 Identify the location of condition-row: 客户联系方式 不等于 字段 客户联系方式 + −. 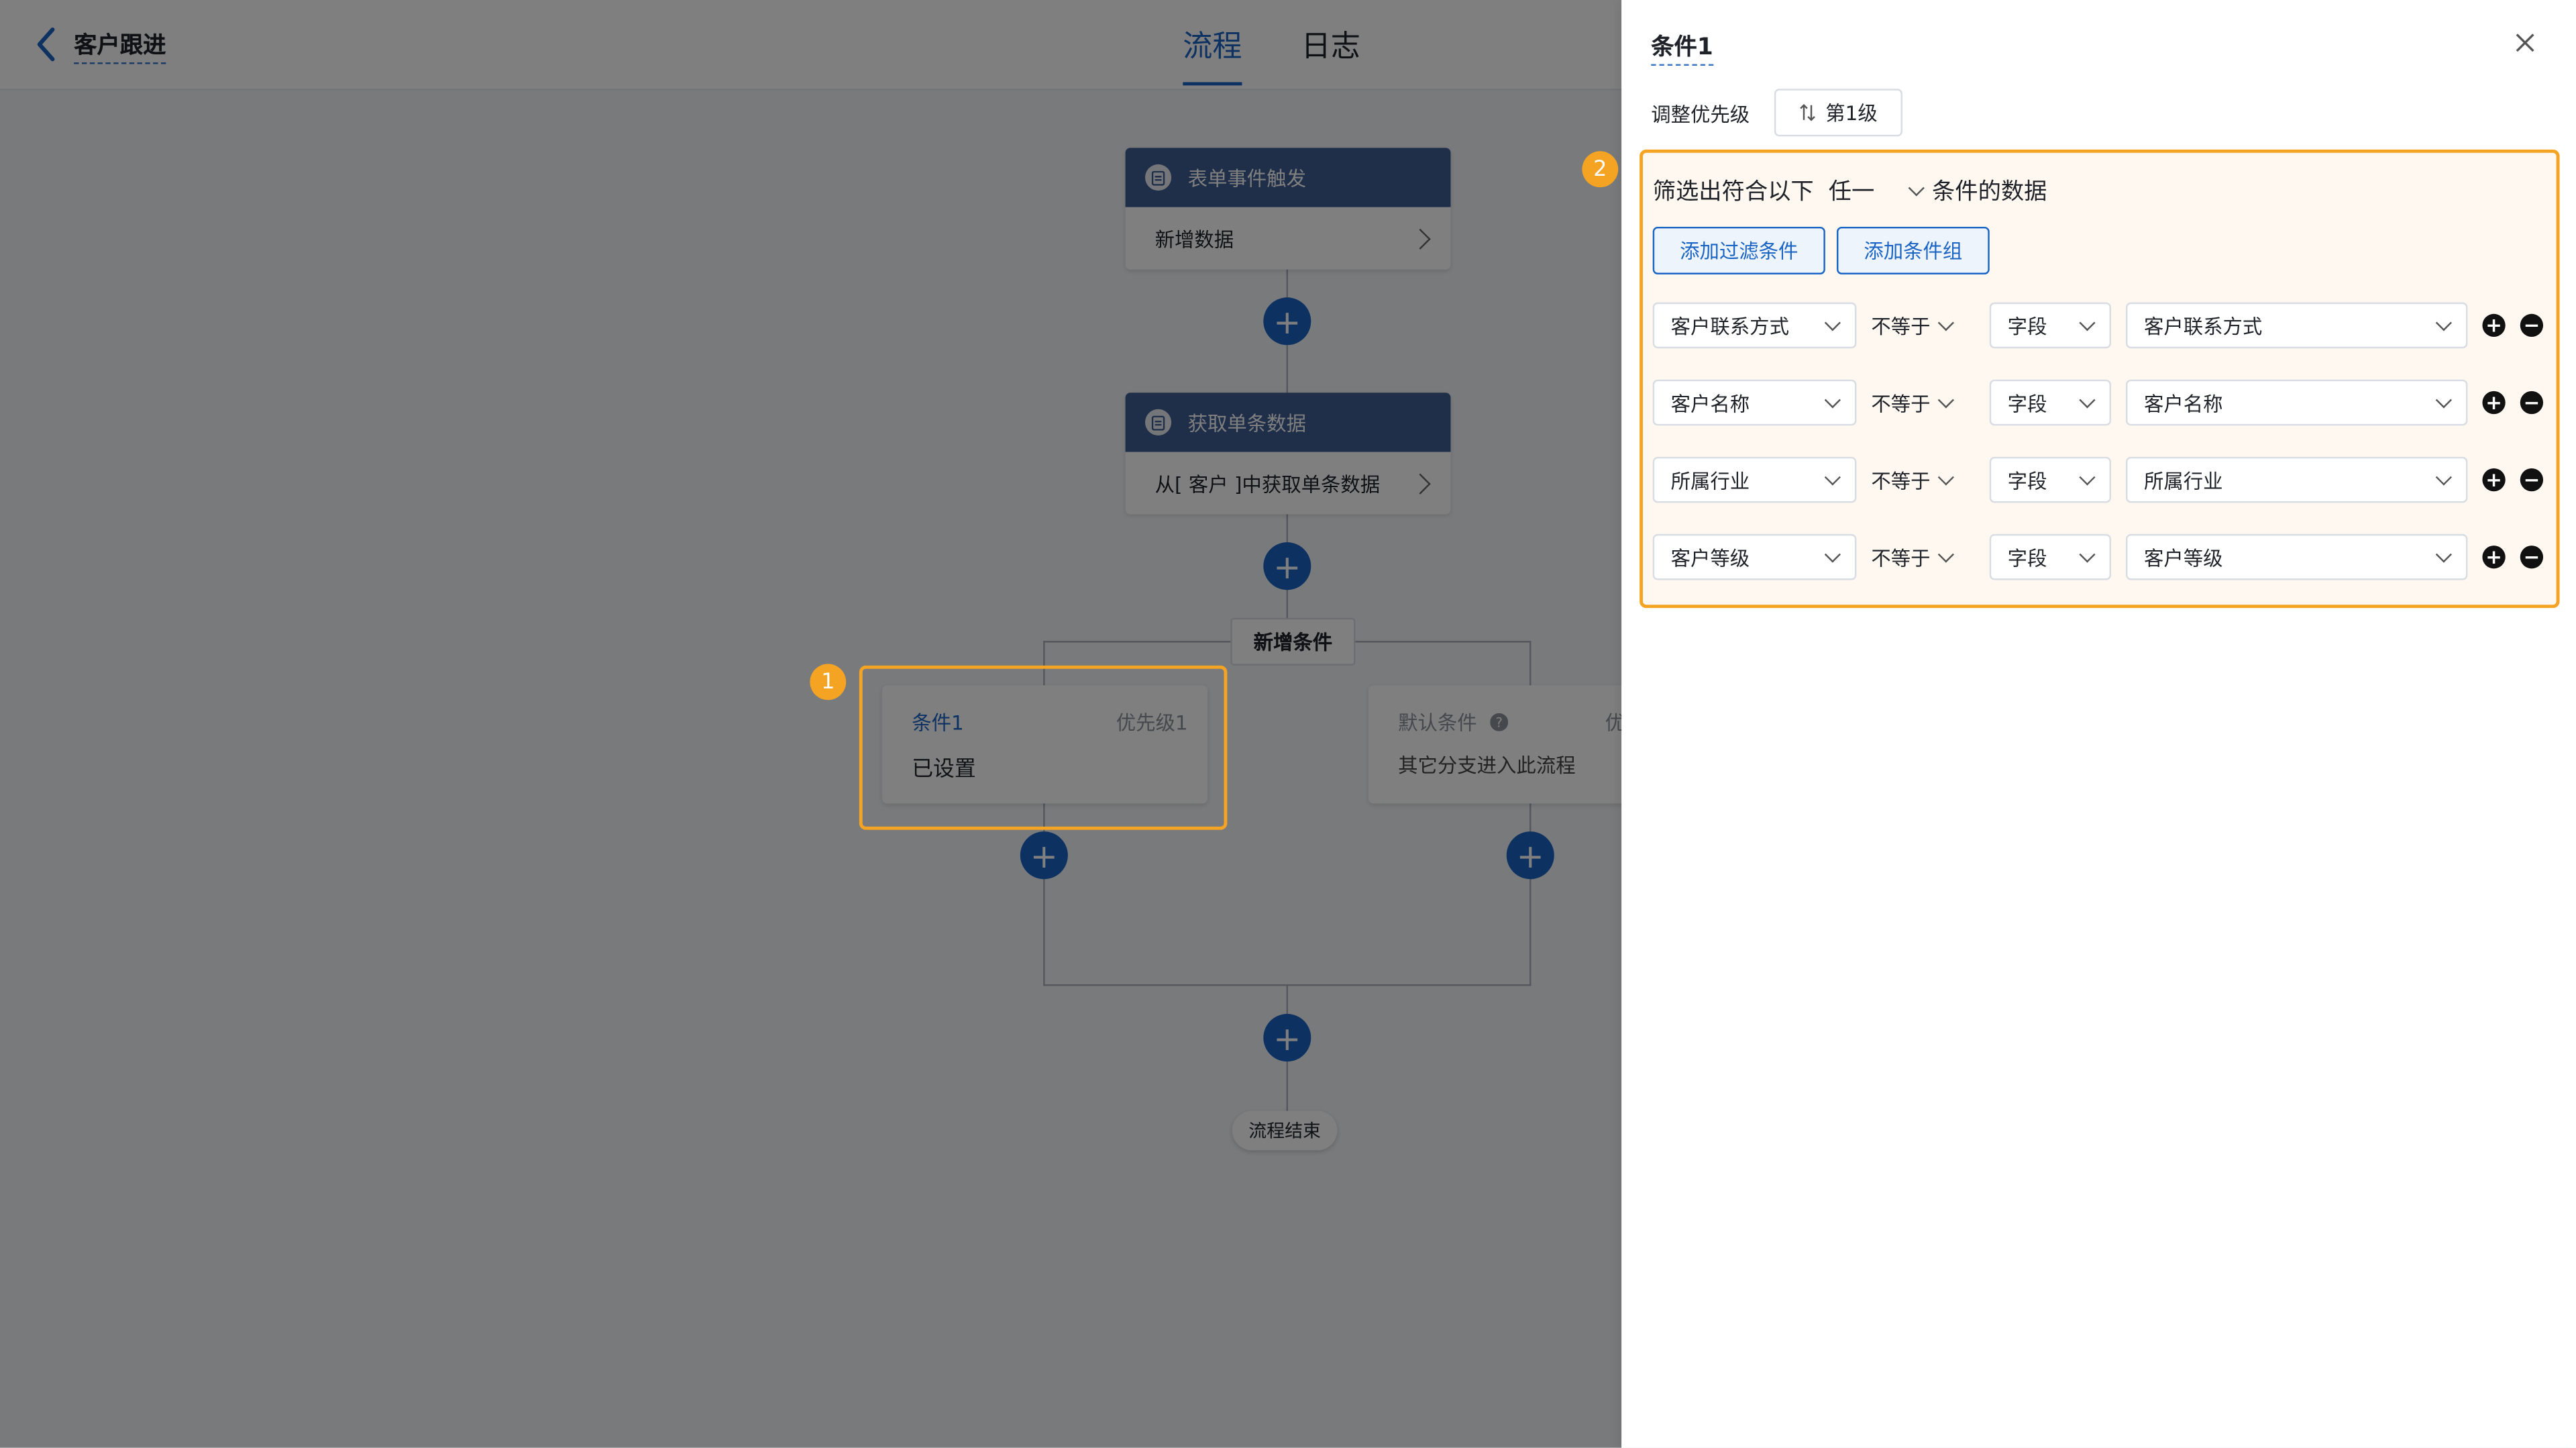
(2099, 327).